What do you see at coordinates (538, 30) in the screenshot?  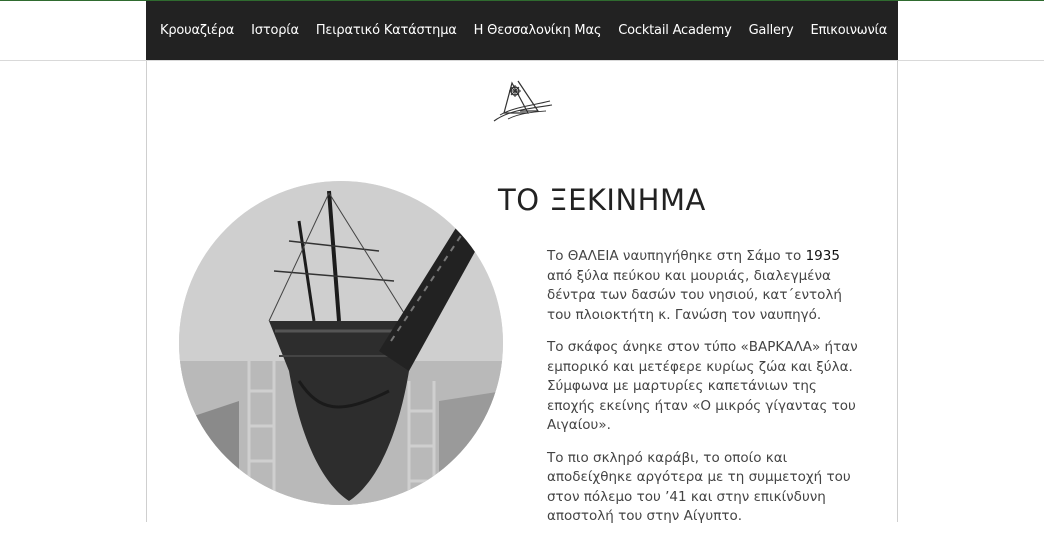 I see `nav-item-thessaloniki: Η Θεσσαλονίκη Μας` at bounding box center [538, 30].